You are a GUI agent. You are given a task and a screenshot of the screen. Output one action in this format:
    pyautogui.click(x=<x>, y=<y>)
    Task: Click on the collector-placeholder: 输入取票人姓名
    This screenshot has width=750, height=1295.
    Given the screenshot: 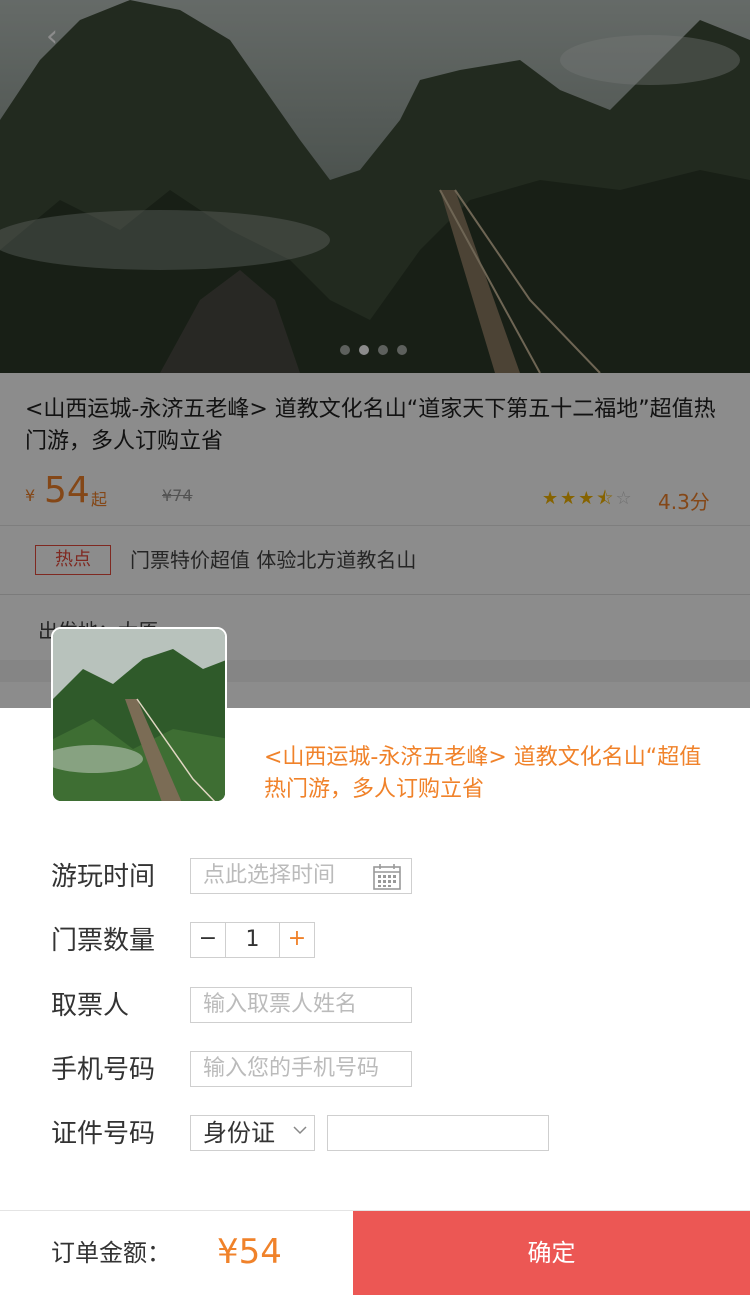 What is the action you would take?
    pyautogui.click(x=280, y=1004)
    